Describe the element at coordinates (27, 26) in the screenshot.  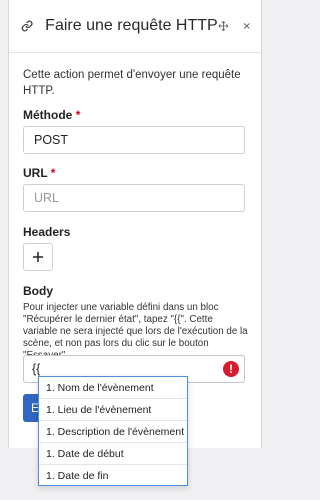
I see `link-icon` at that location.